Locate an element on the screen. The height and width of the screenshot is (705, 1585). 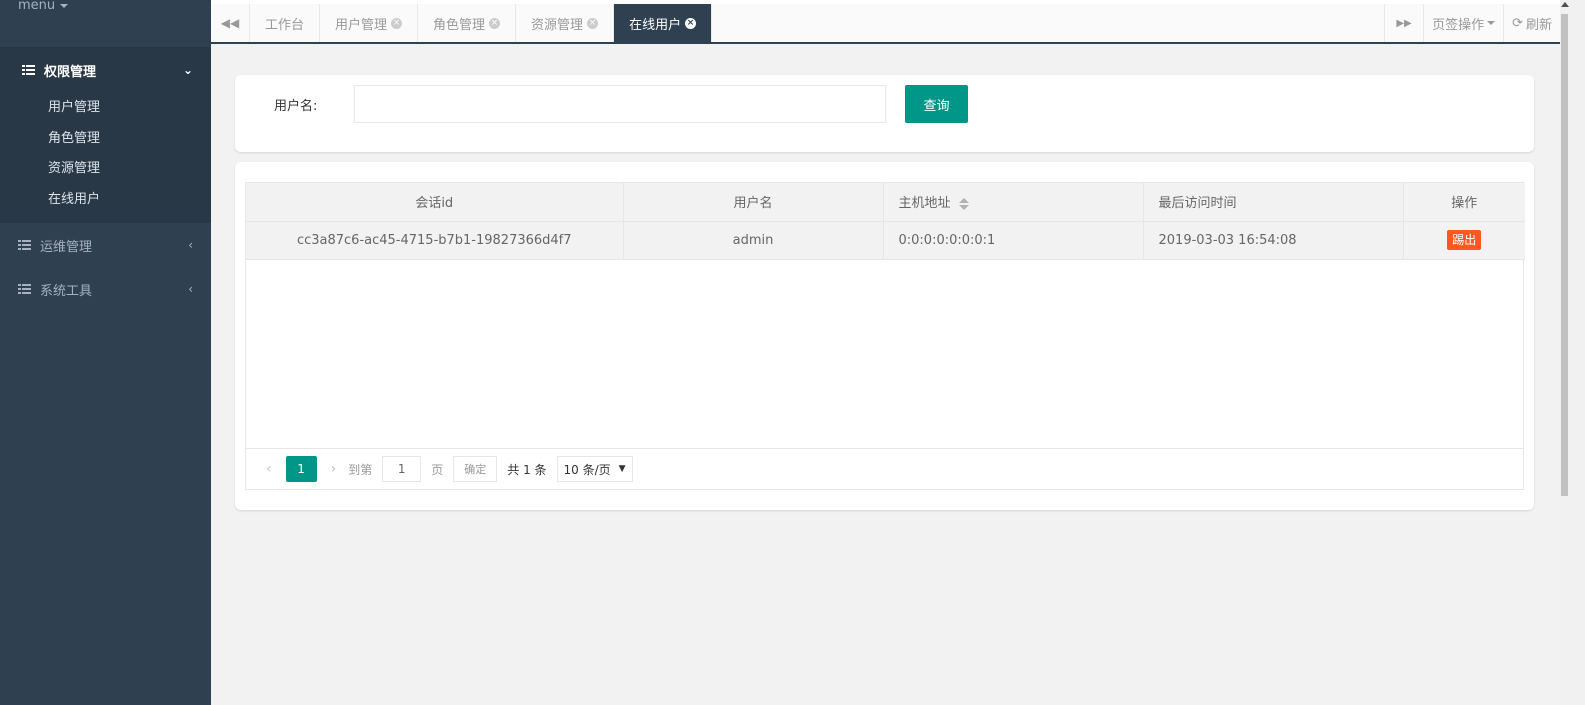
tab-user-management: 用户管理 × is located at coordinates (369, 23).